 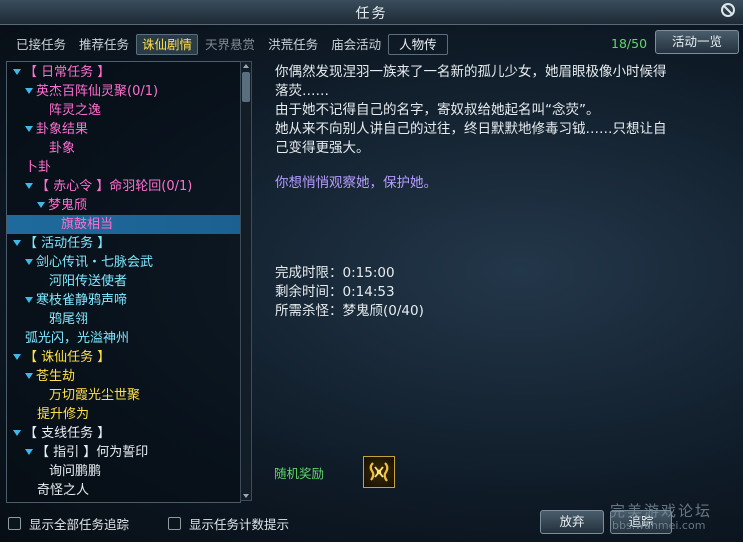 What do you see at coordinates (87, 224) in the screenshot?
I see `quest-tree-label: 旗鼓相当` at bounding box center [87, 224].